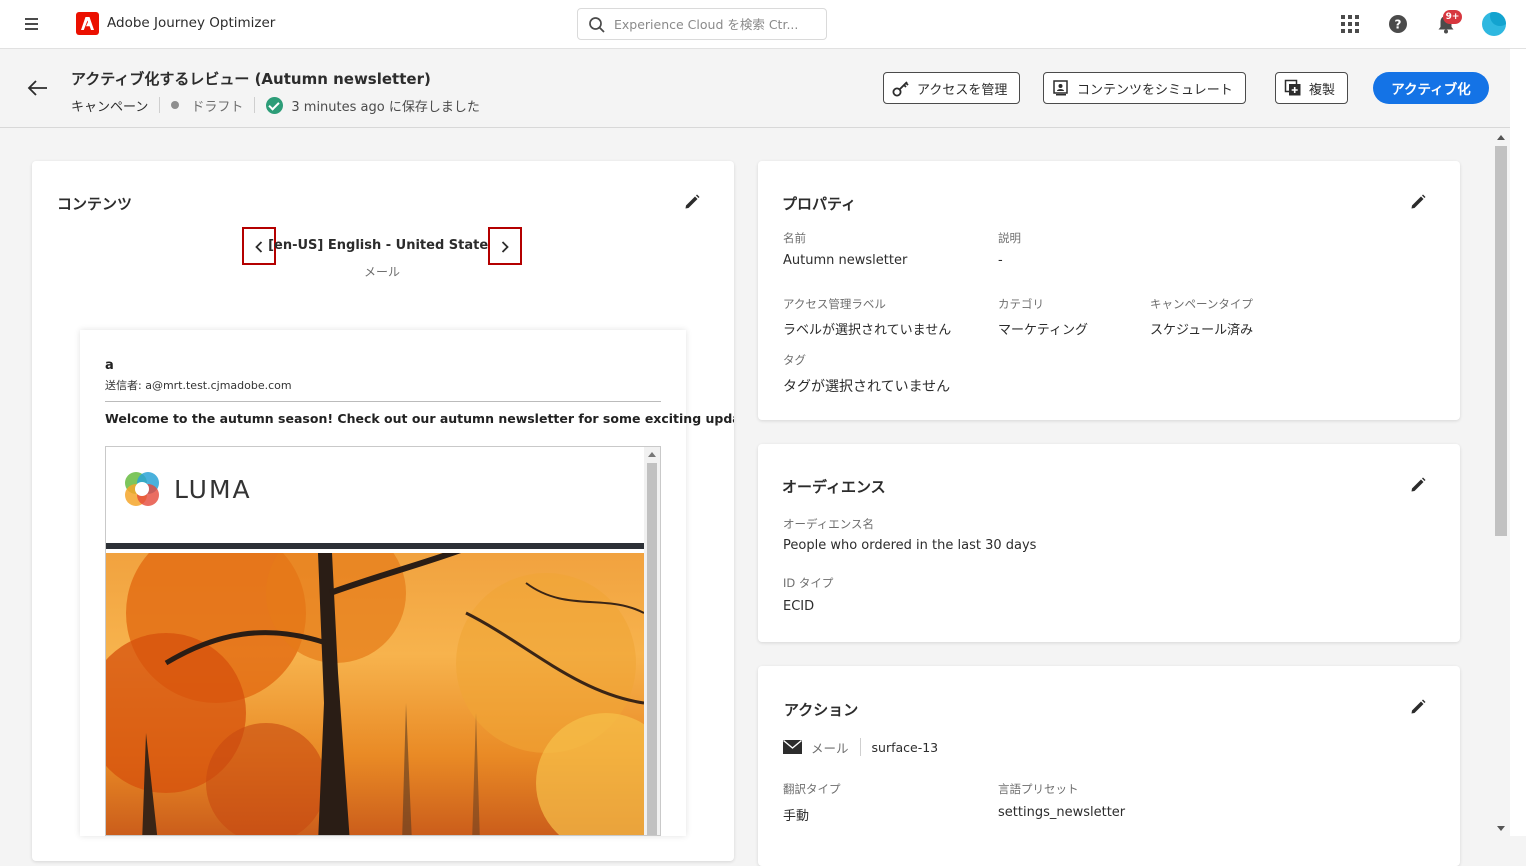  What do you see at coordinates (1038, 789) in the screenshot?
I see `language-preset-label: 言語プリセット` at bounding box center [1038, 789].